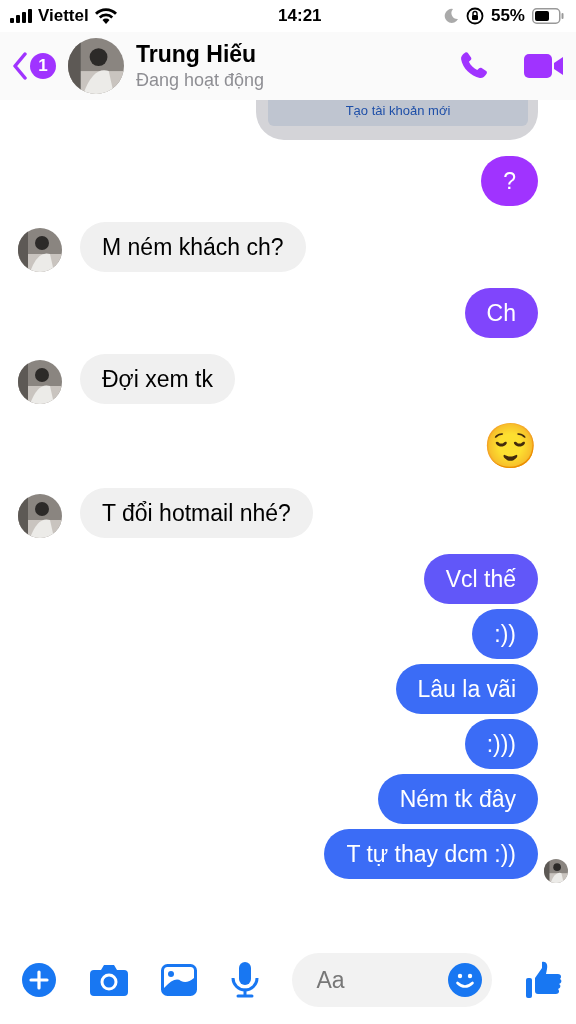 The height and width of the screenshot is (1024, 576). Describe the element at coordinates (474, 16) in the screenshot. I see `rotation-lock-icon` at that location.